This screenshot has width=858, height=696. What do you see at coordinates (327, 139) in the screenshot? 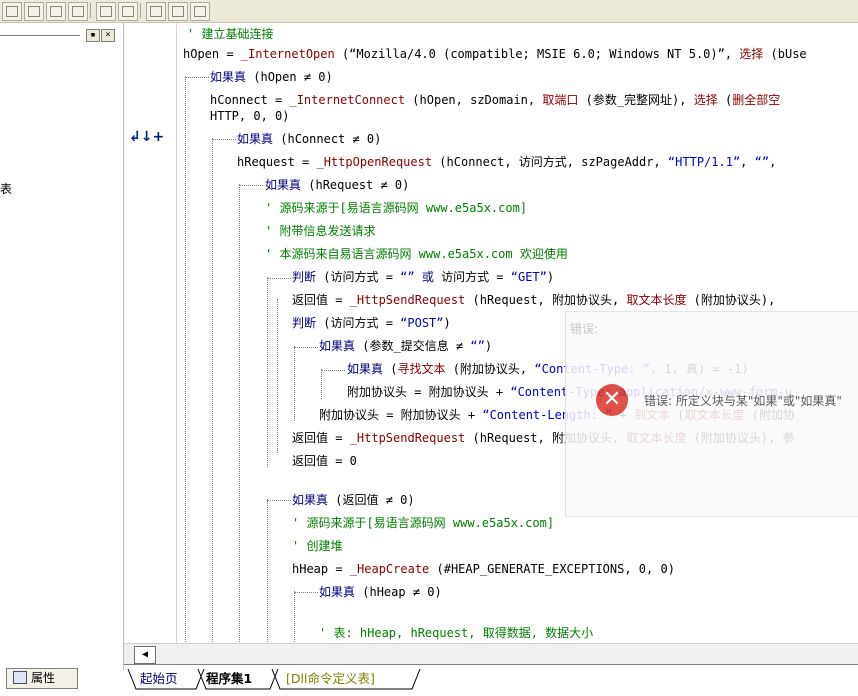
I see `code-token: (hConnect ≠ 0)` at bounding box center [327, 139].